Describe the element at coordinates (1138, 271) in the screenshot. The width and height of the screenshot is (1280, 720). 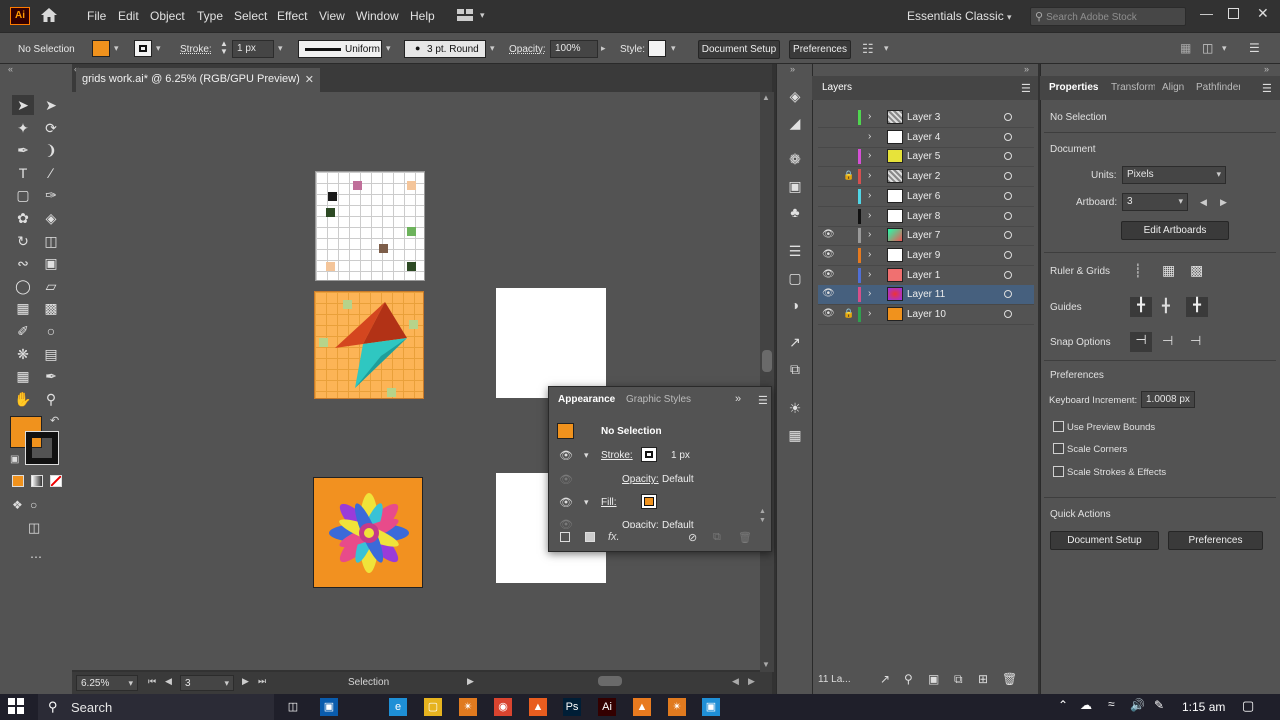
I see `ruler-icon: ┊` at that location.